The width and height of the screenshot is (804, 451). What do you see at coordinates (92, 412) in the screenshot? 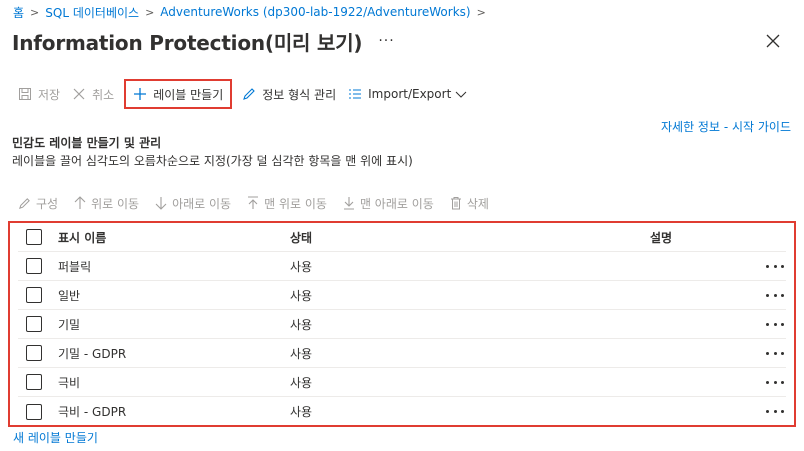
I see `row-name: 극비 - GDPR` at bounding box center [92, 412].